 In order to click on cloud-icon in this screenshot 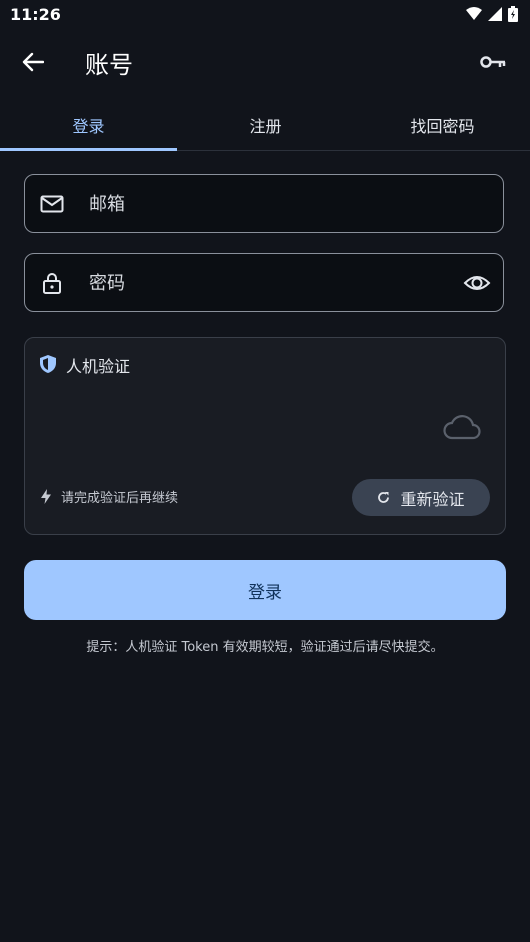, I will do `click(462, 427)`.